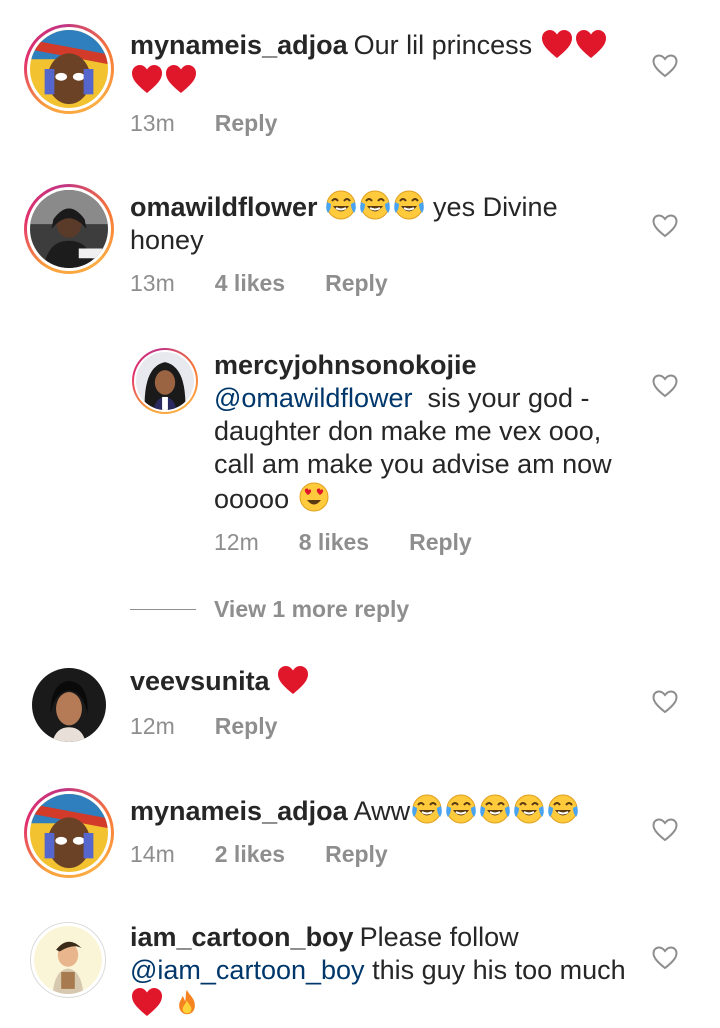  What do you see at coordinates (314, 497) in the screenshot?
I see `heart-eyes-emoji` at bounding box center [314, 497].